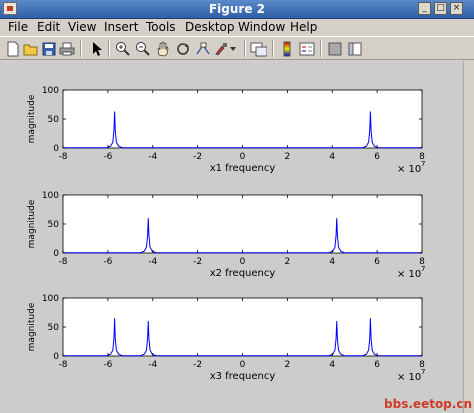  I want to click on watermark: bbs.eetop.cn, so click(428, 404).